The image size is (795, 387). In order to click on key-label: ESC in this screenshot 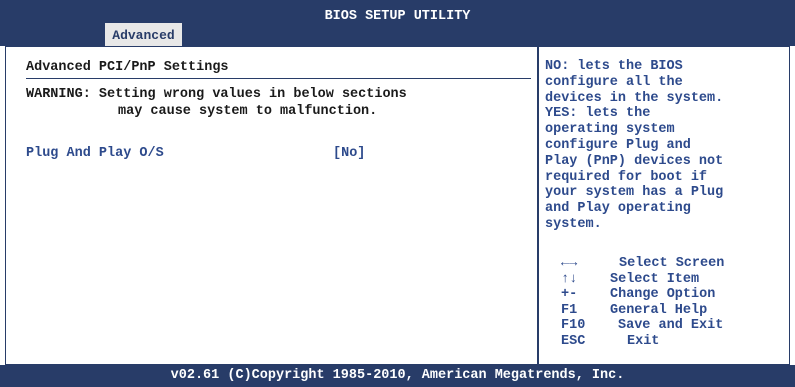, I will do `click(573, 341)`.